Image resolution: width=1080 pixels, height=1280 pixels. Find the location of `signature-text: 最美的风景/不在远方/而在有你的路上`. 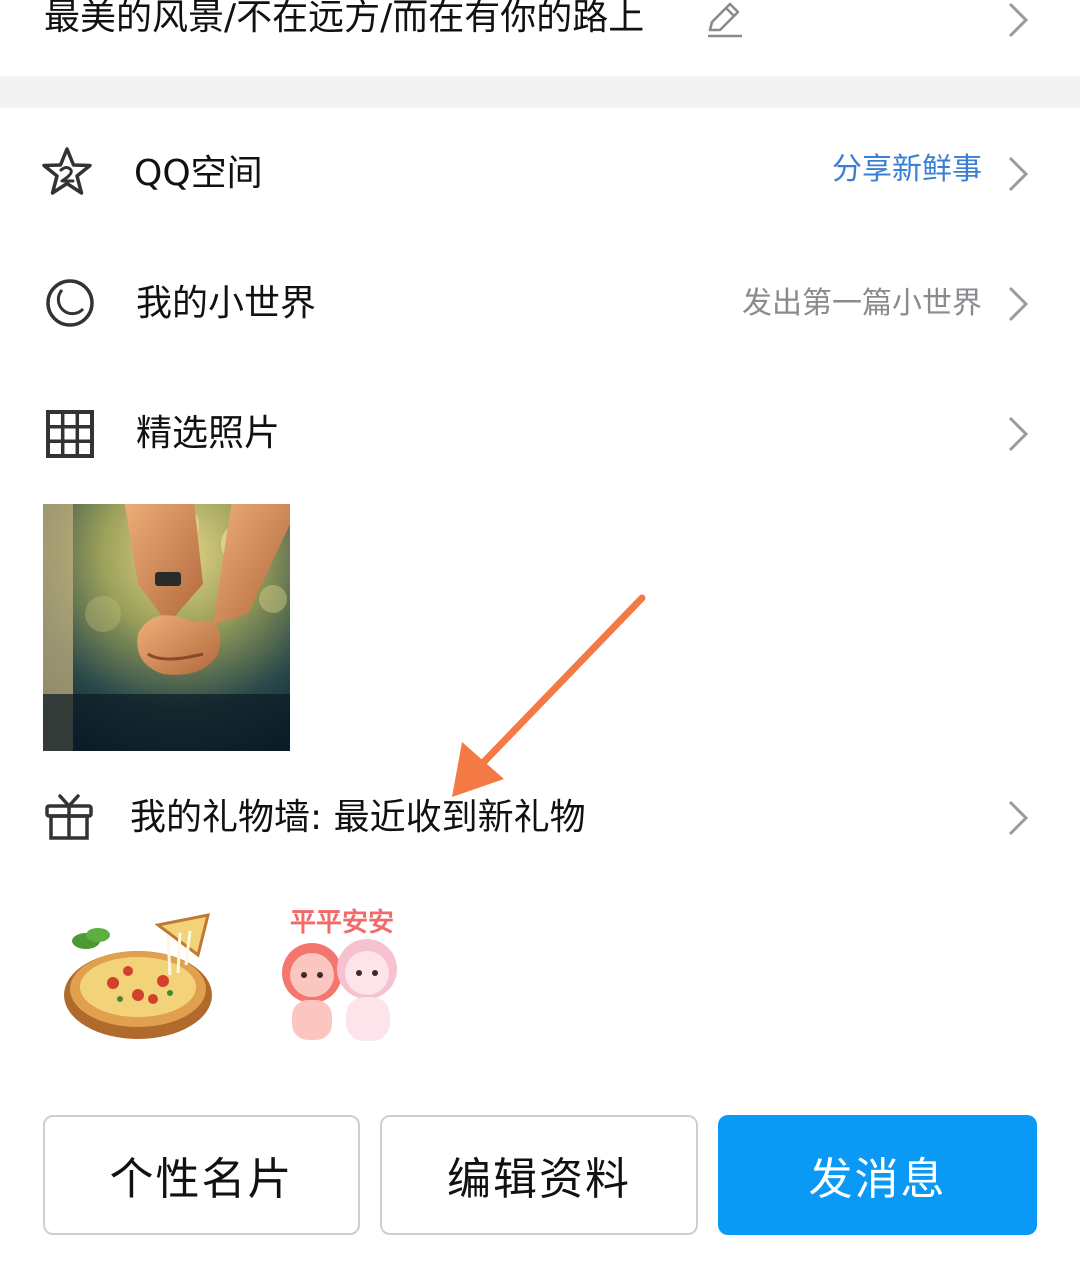

signature-text: 最美的风景/不在远方/而在有你的路上 is located at coordinates (344, 19).